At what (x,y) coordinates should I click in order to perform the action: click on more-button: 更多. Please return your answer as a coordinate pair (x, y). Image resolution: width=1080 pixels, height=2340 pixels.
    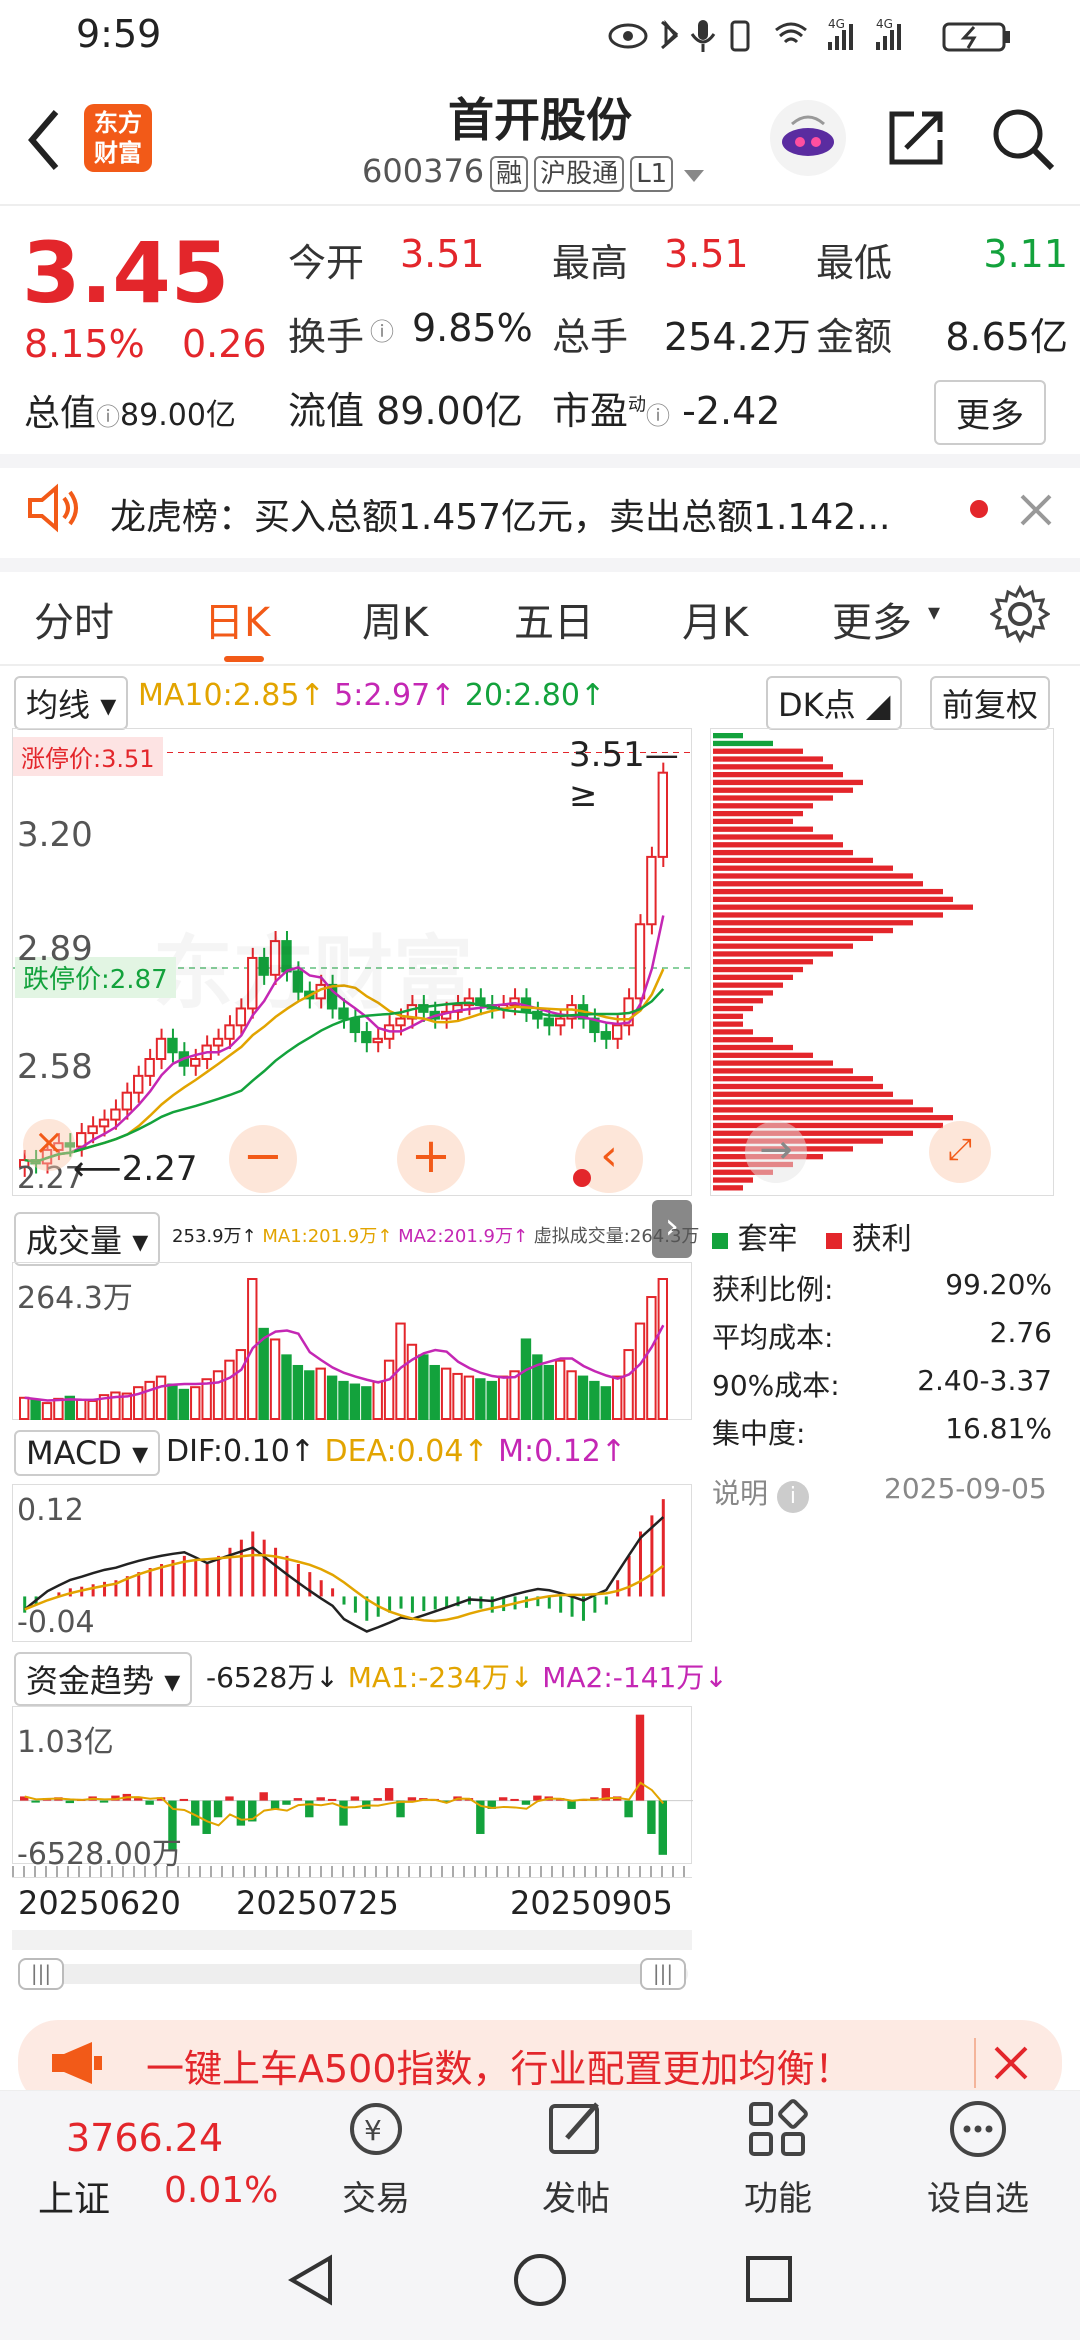
    Looking at the image, I should click on (990, 412).